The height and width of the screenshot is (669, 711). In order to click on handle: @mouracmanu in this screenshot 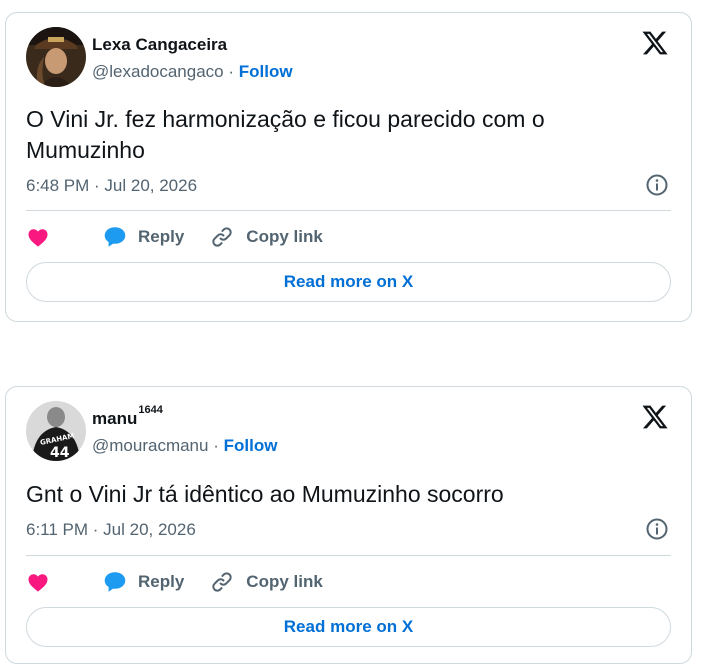, I will do `click(150, 445)`.